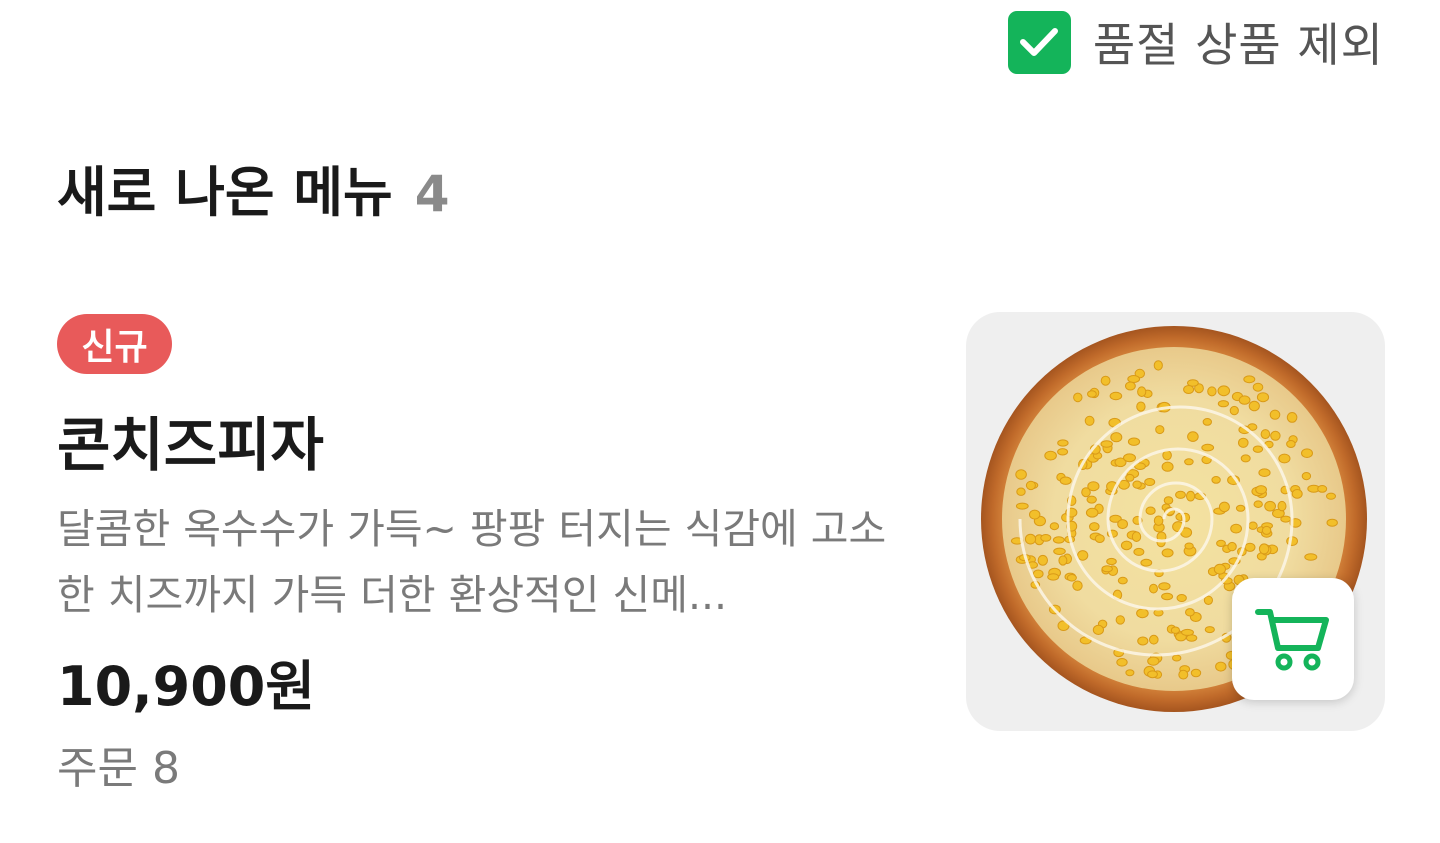 Image resolution: width=1440 pixels, height=843 pixels. I want to click on item-price: 10,900원, so click(186, 686).